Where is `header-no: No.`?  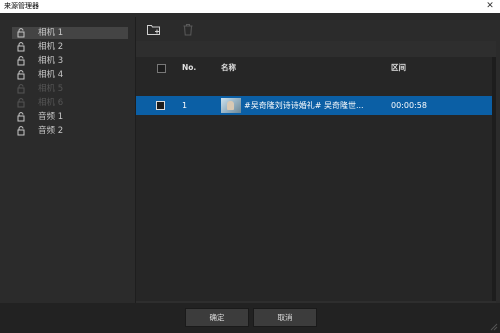 header-no: No. is located at coordinates (189, 67).